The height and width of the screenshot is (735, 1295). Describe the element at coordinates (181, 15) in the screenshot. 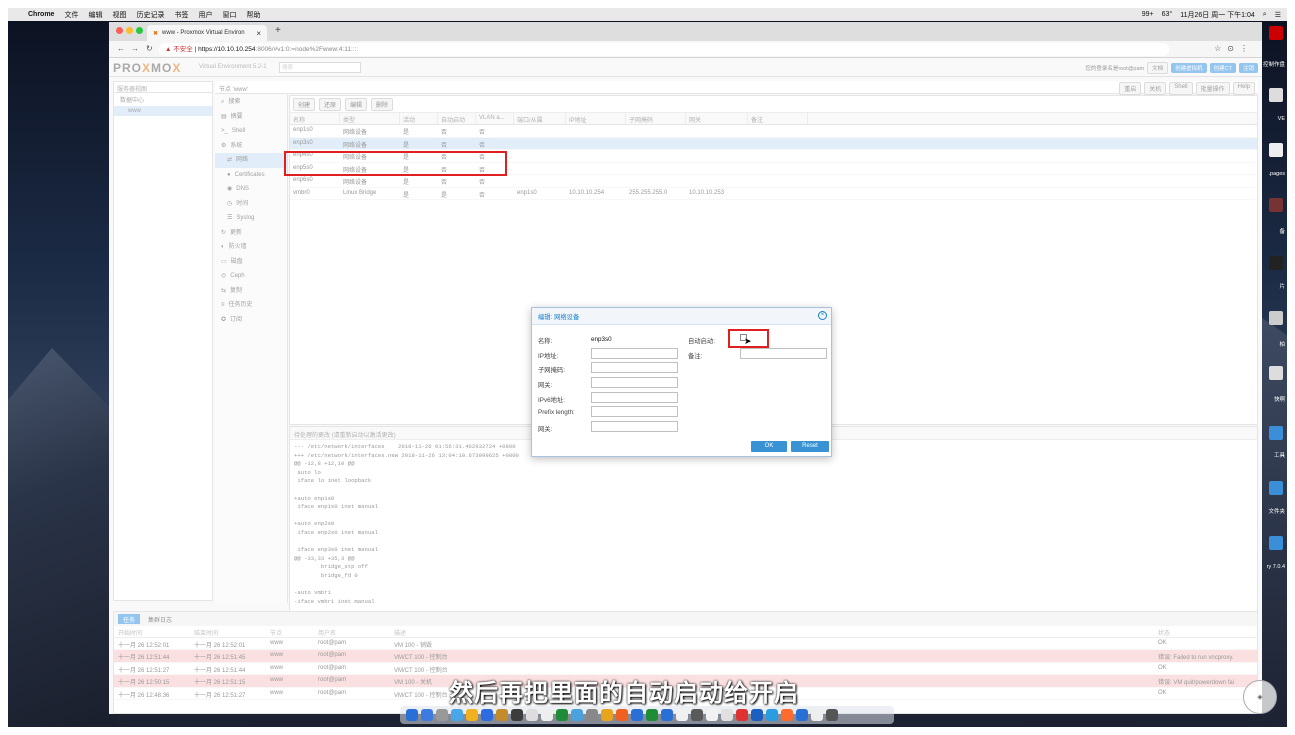

I see `menu-item: 书签` at that location.